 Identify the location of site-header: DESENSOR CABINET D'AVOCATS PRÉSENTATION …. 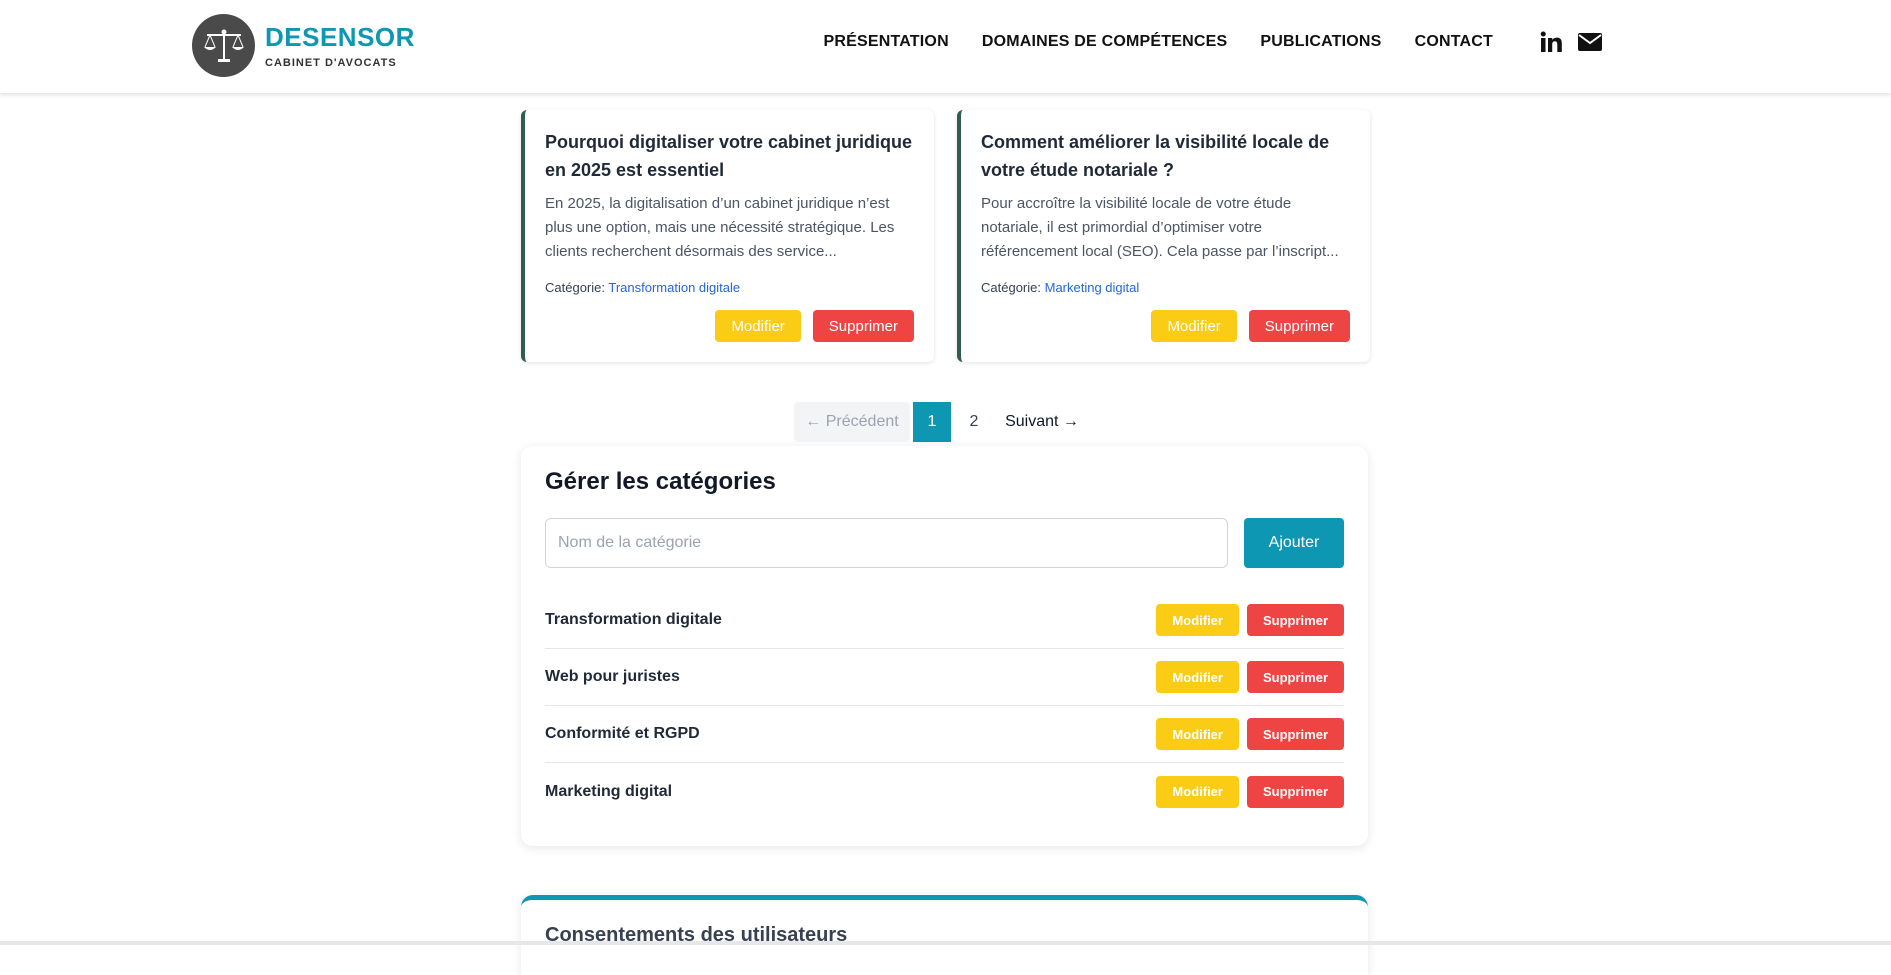
(945, 46).